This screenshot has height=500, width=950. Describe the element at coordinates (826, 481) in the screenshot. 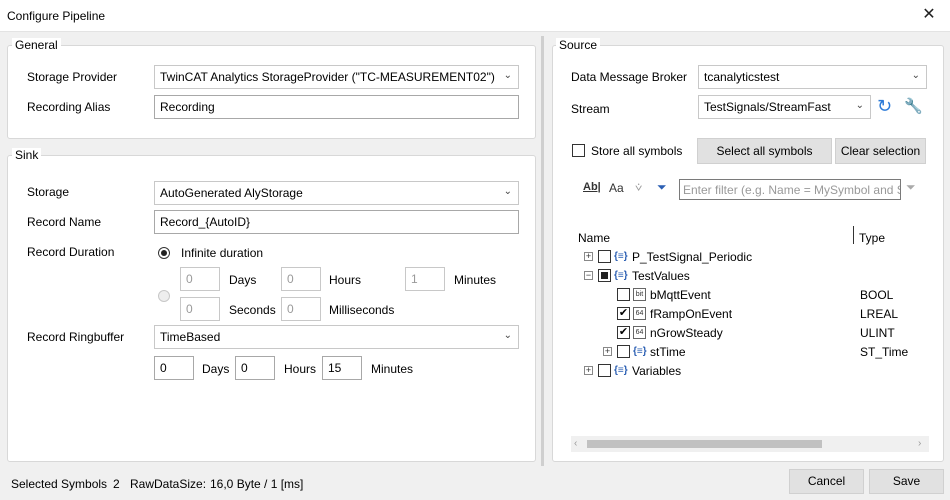

I see `cancel-button: Cancel` at that location.